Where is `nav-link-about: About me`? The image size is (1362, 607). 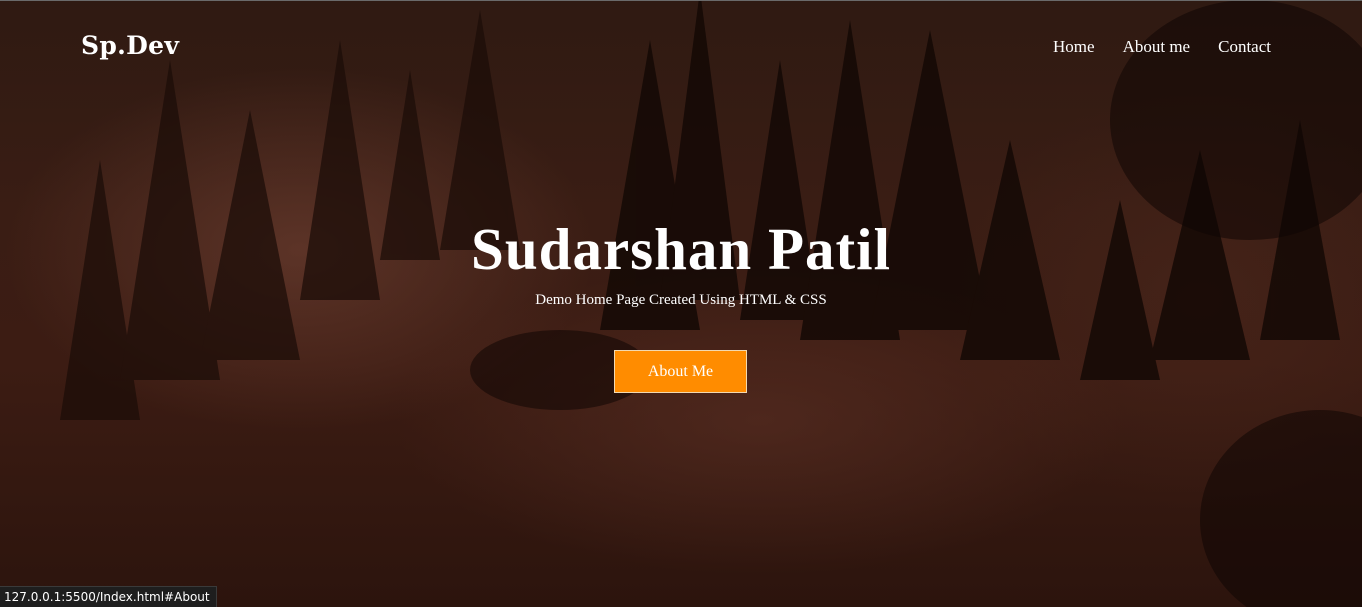 nav-link-about: About me is located at coordinates (1157, 47).